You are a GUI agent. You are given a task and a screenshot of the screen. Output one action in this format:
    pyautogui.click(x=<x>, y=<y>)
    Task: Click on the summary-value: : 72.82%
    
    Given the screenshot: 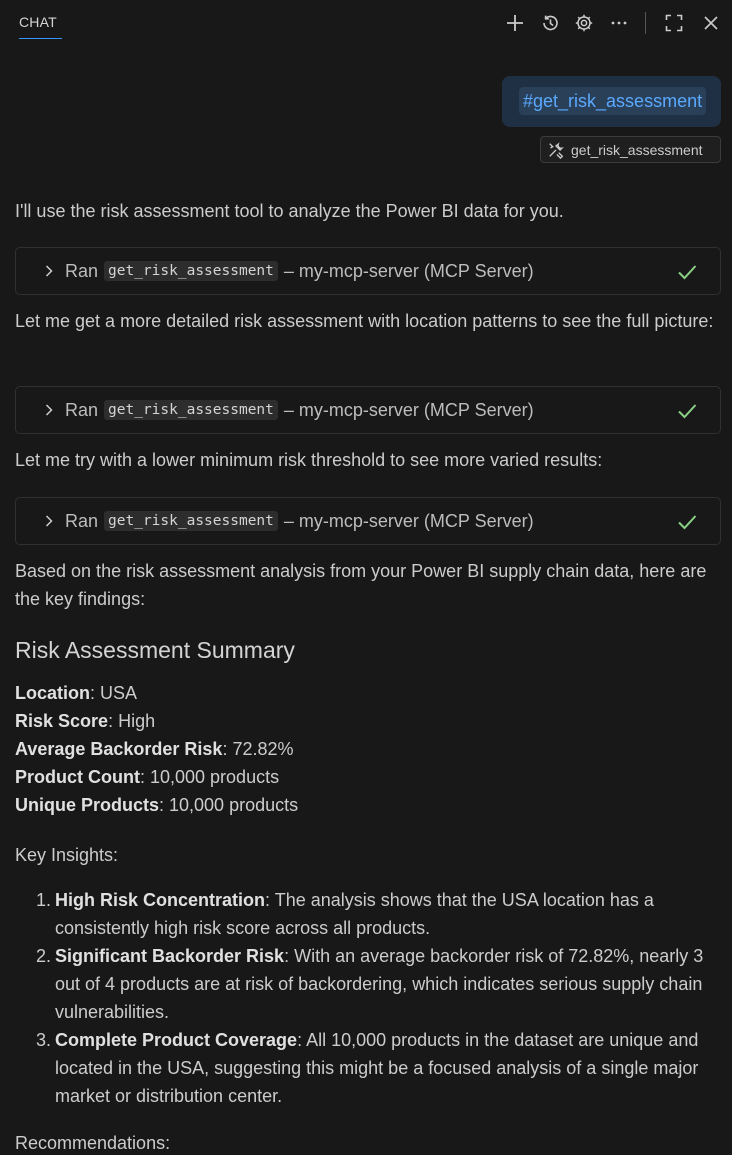 What is the action you would take?
    pyautogui.click(x=258, y=749)
    